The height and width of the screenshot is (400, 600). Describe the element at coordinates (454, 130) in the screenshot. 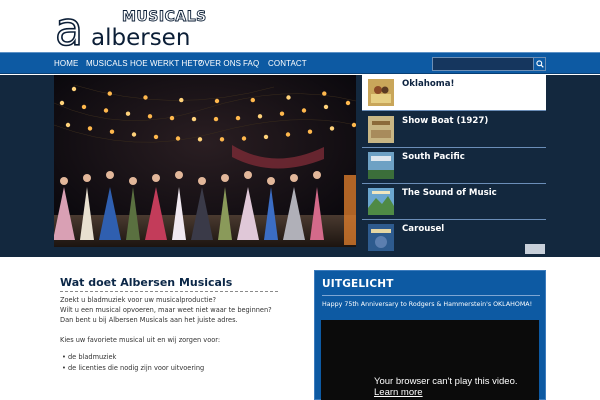

I see `slide-show-boat: Show Boat (1927)` at that location.